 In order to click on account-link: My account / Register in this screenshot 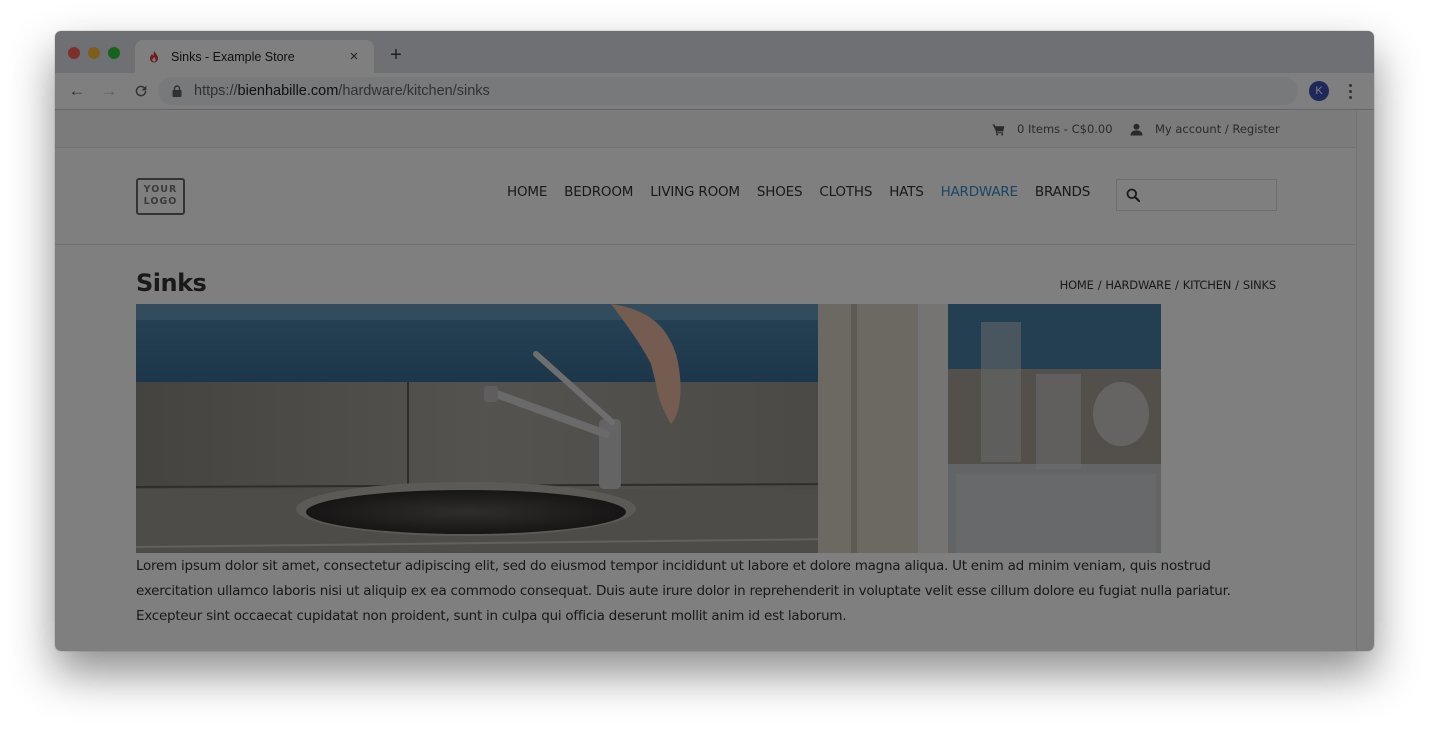, I will do `click(1205, 129)`.